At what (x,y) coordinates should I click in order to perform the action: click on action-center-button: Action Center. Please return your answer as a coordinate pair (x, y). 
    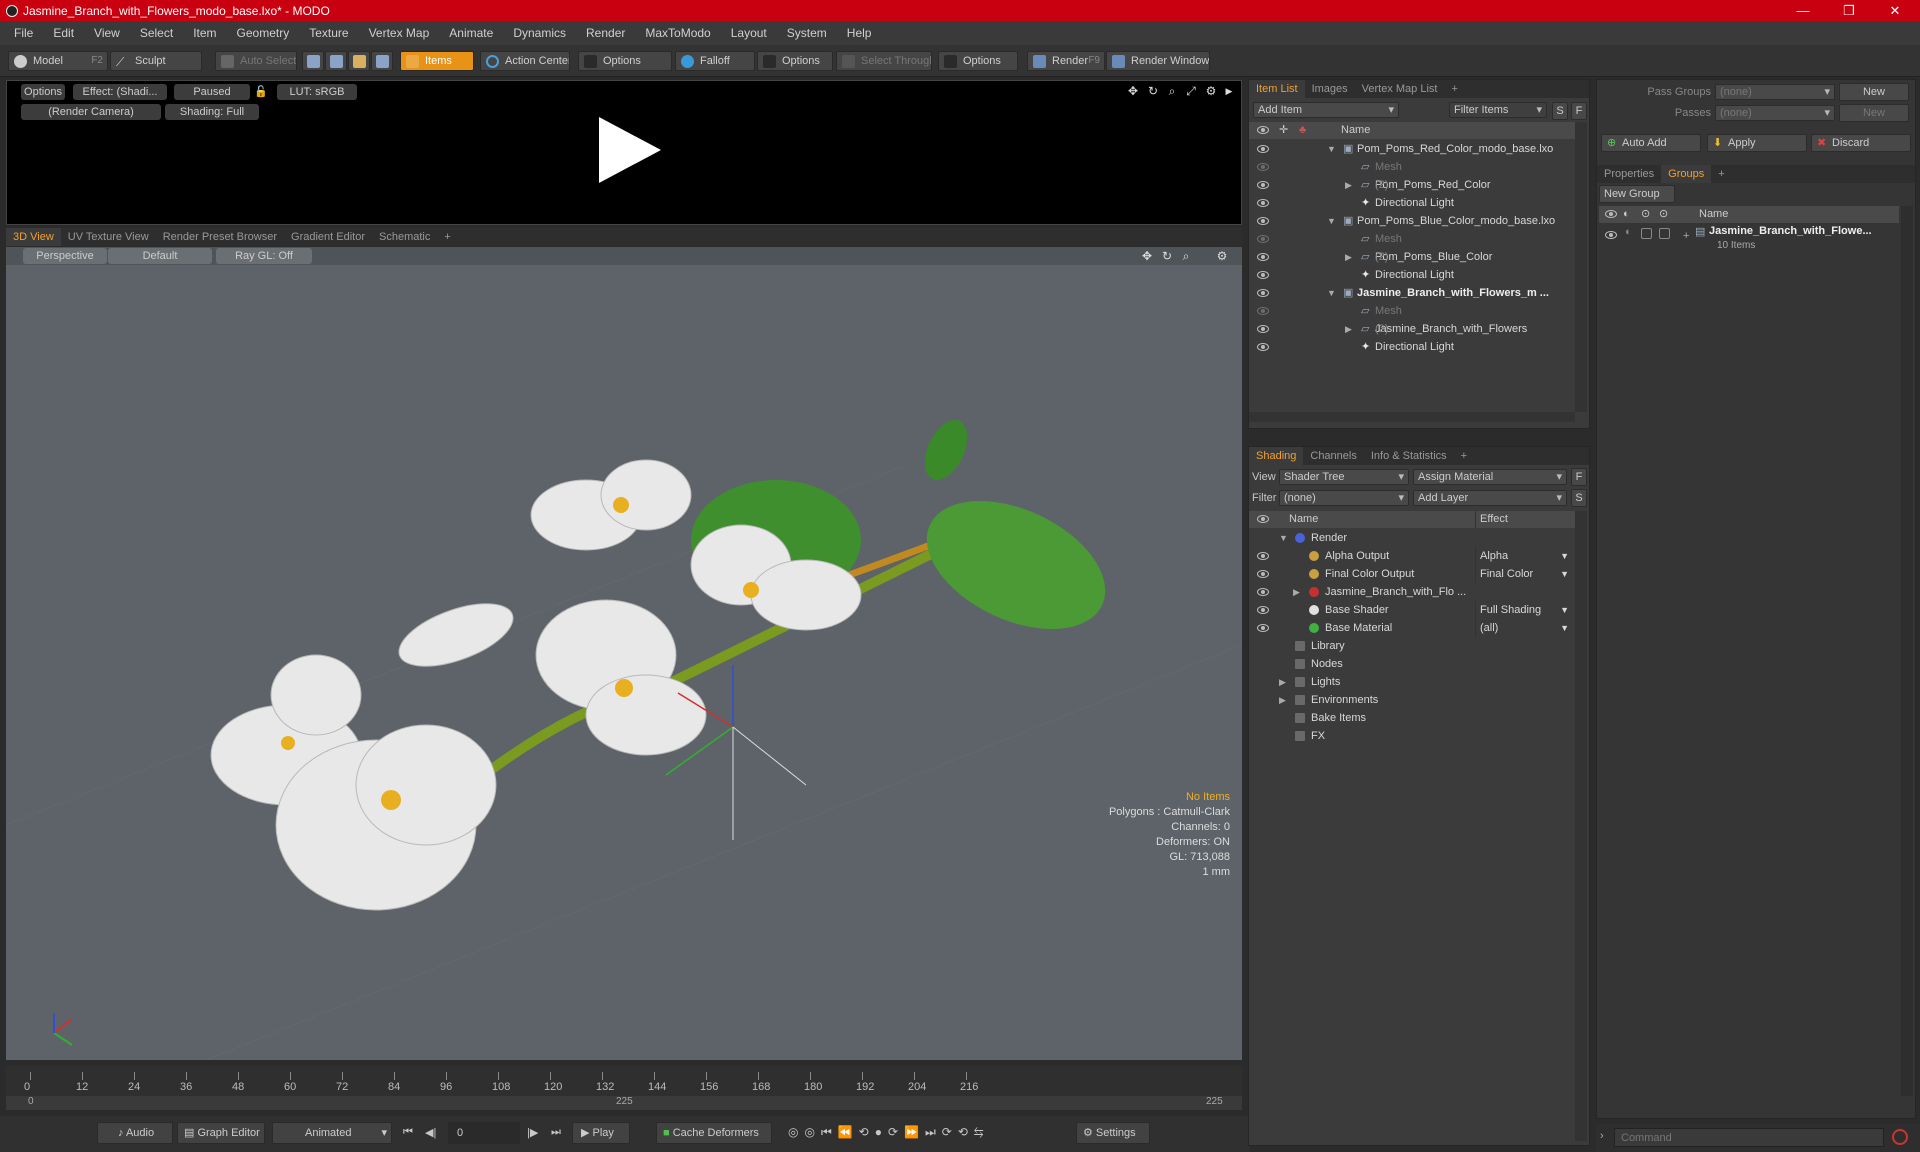
    Looking at the image, I should click on (525, 61).